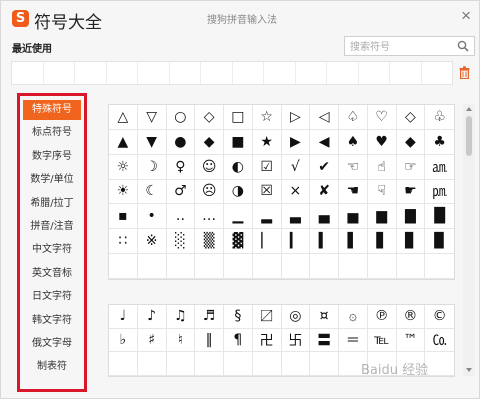 The image size is (480, 399). What do you see at coordinates (439, 117) in the screenshot?
I see `symbol-cell: ♧` at bounding box center [439, 117].